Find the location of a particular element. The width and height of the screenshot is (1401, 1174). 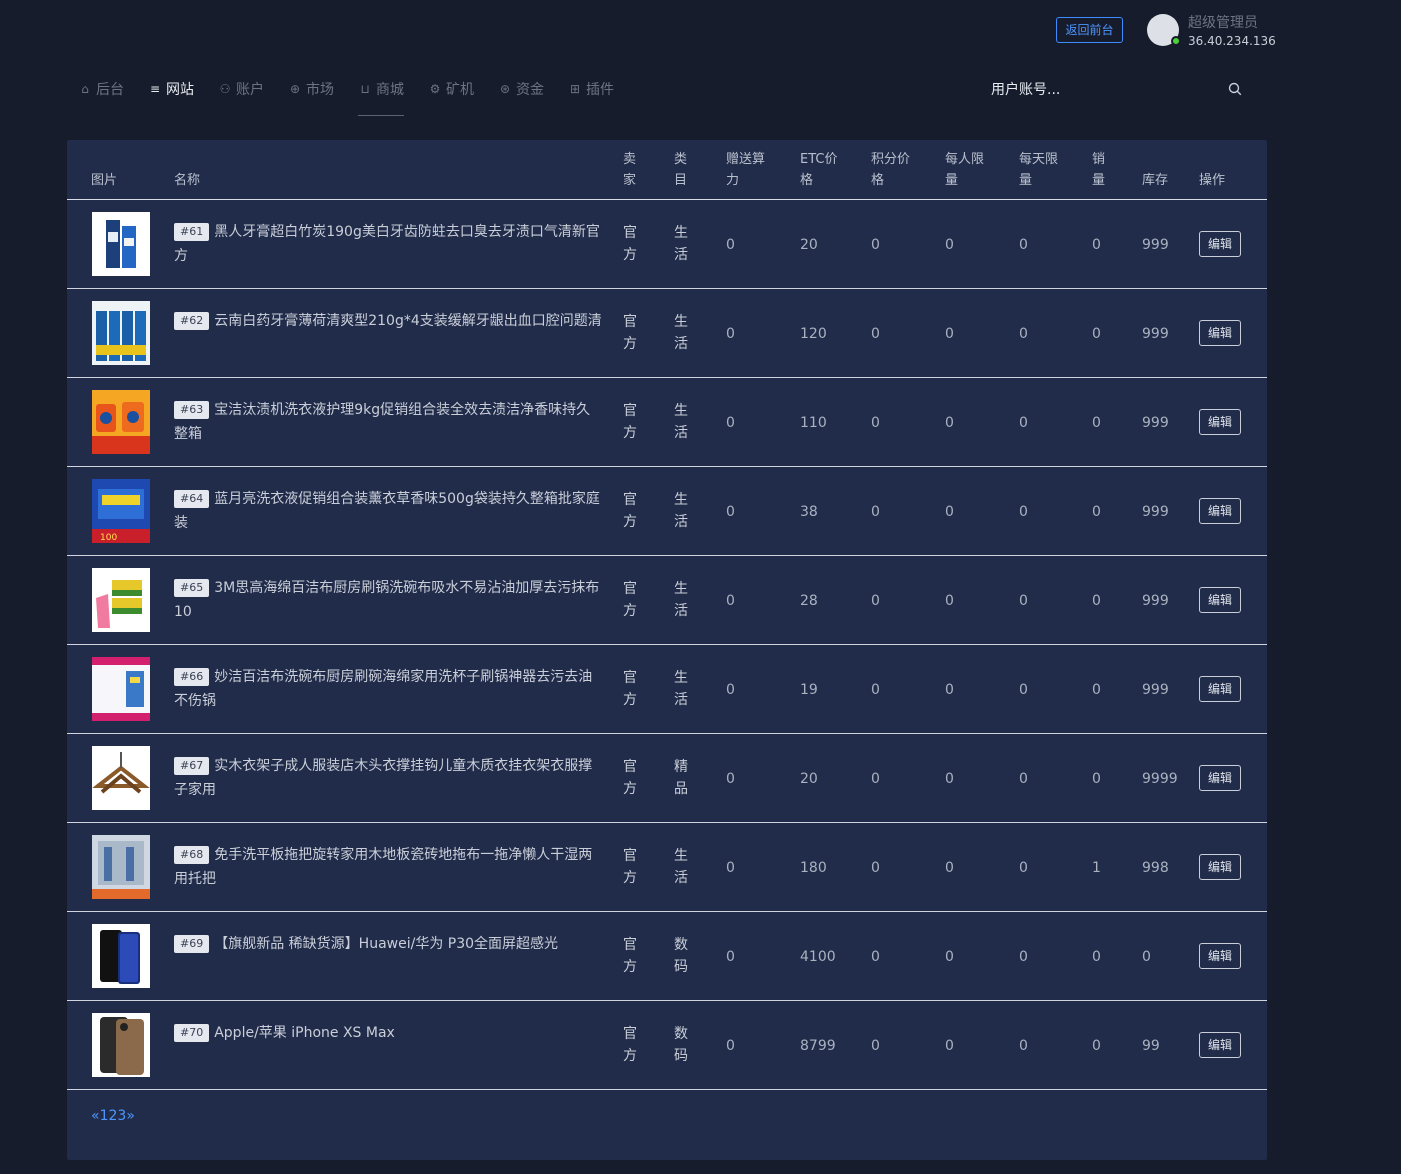

product-id-tag: #66 is located at coordinates (192, 677).